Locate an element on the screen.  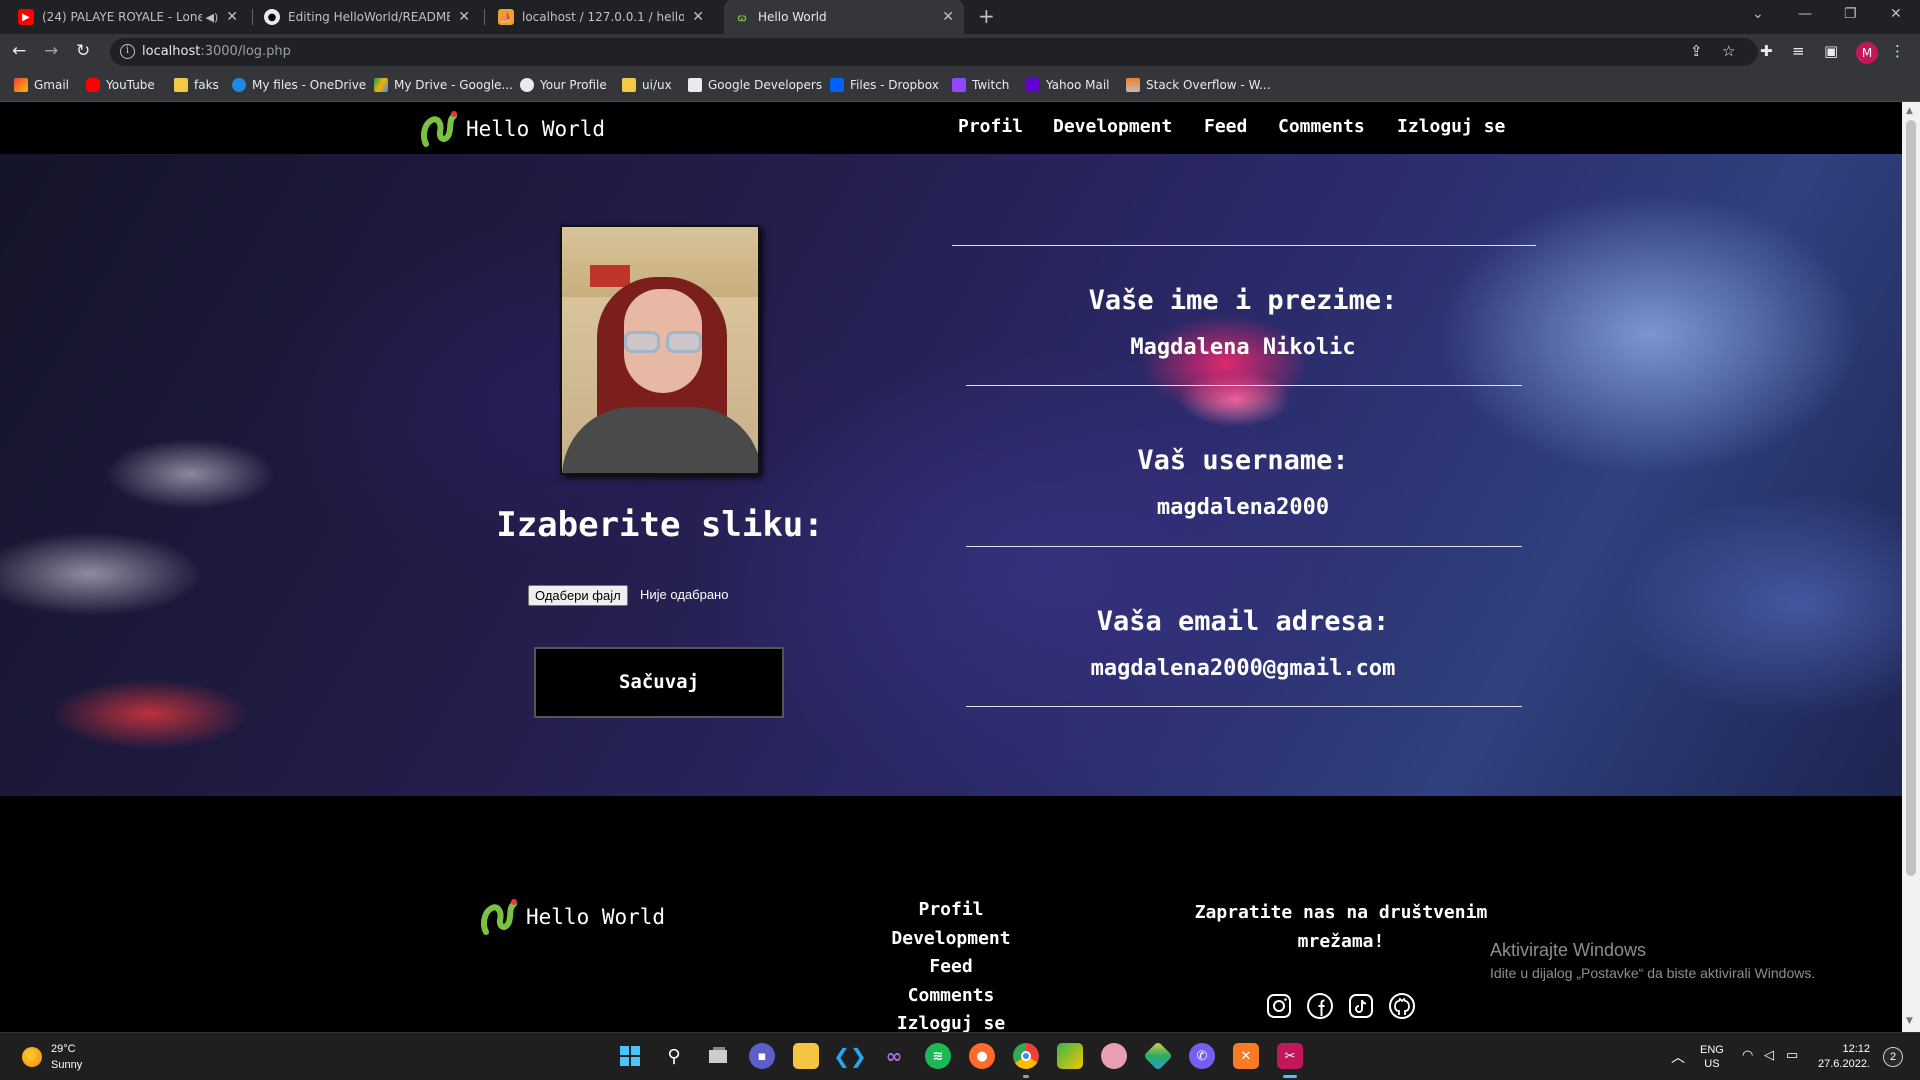
nav-feed: Feed is located at coordinates (1225, 126).